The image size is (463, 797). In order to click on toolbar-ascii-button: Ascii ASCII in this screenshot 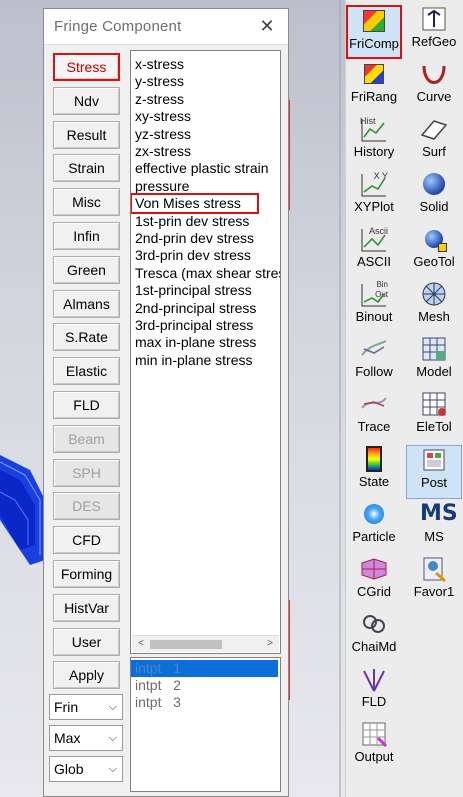, I will do `click(374, 252)`.